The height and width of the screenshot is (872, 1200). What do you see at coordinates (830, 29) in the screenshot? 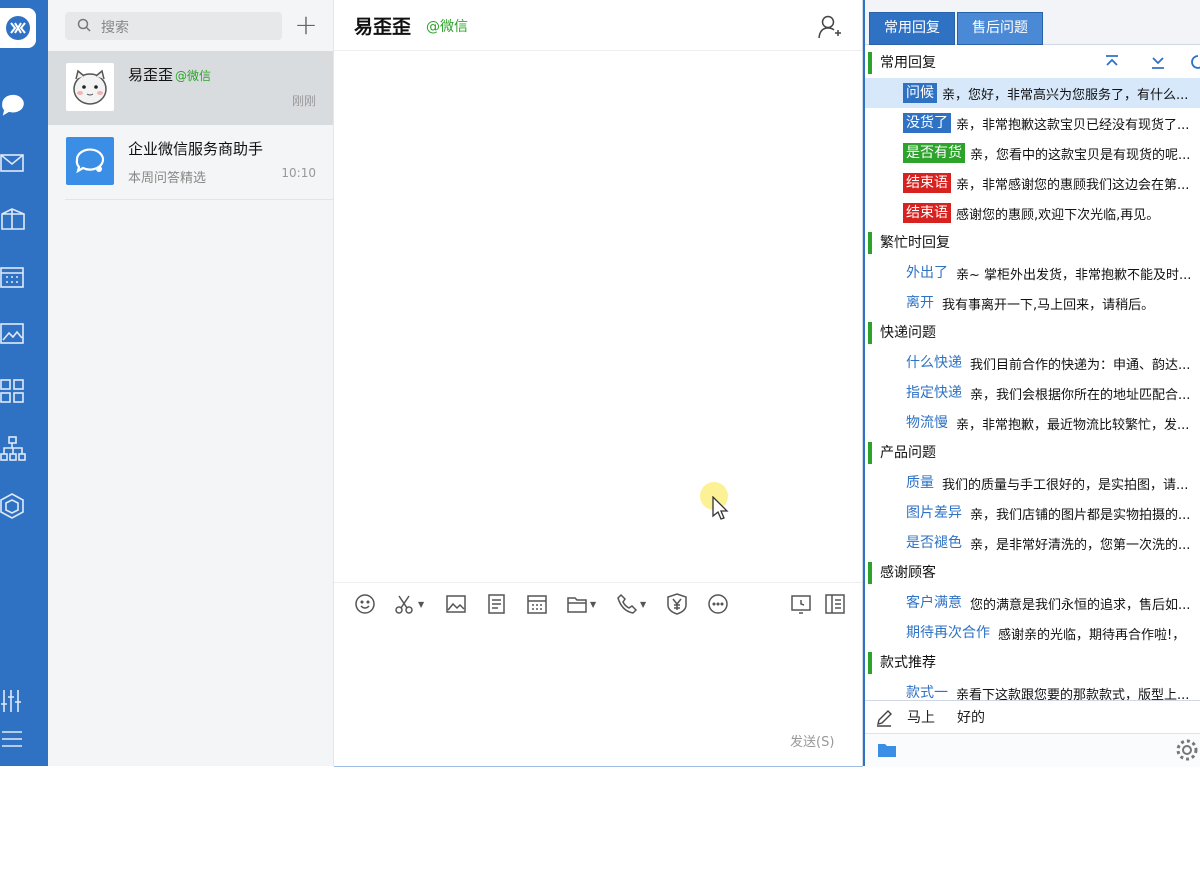
I see `add-member-icon` at bounding box center [830, 29].